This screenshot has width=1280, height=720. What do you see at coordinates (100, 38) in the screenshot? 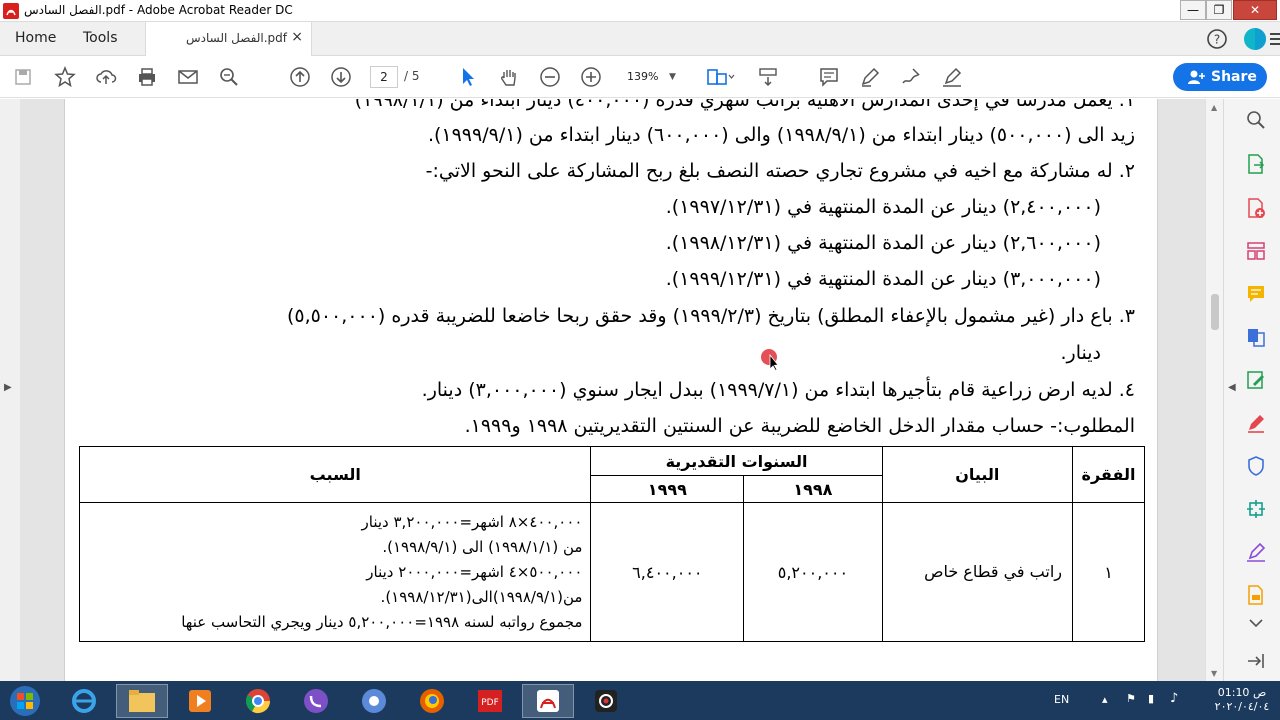
I see `tab-tools: Tools` at bounding box center [100, 38].